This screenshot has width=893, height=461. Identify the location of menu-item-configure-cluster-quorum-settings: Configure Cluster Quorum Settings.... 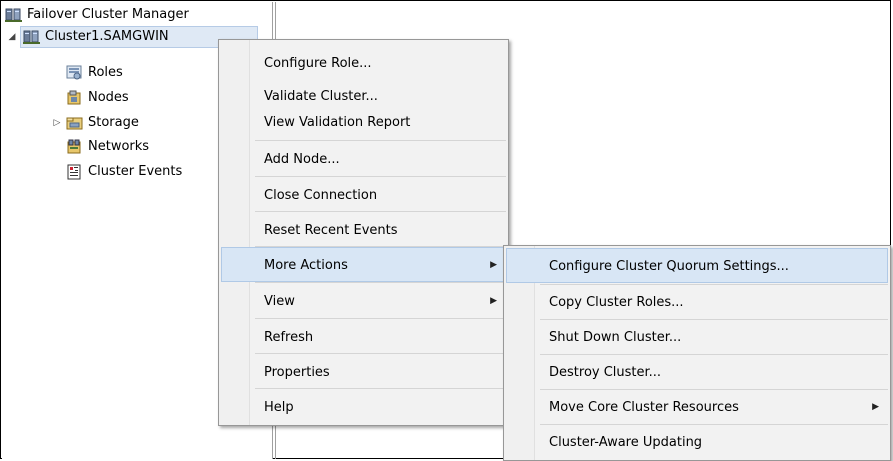
(697, 265).